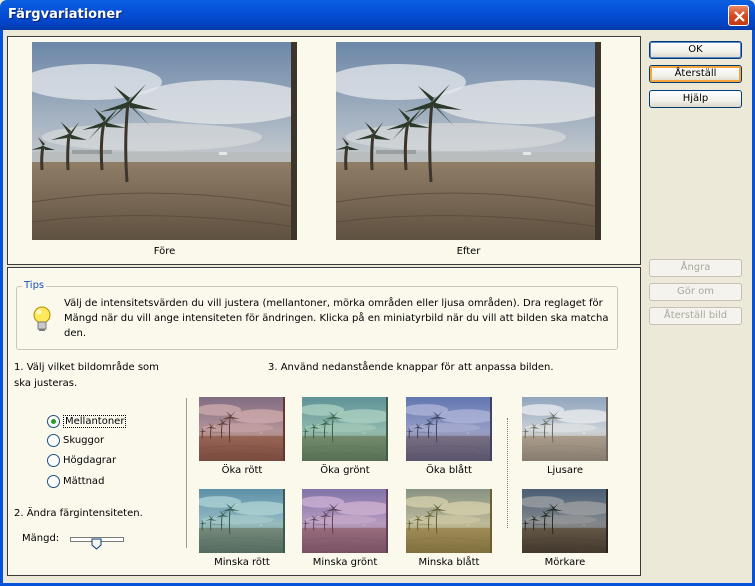 This screenshot has width=755, height=586. What do you see at coordinates (242, 521) in the screenshot?
I see `thumbnail-decrease-red` at bounding box center [242, 521].